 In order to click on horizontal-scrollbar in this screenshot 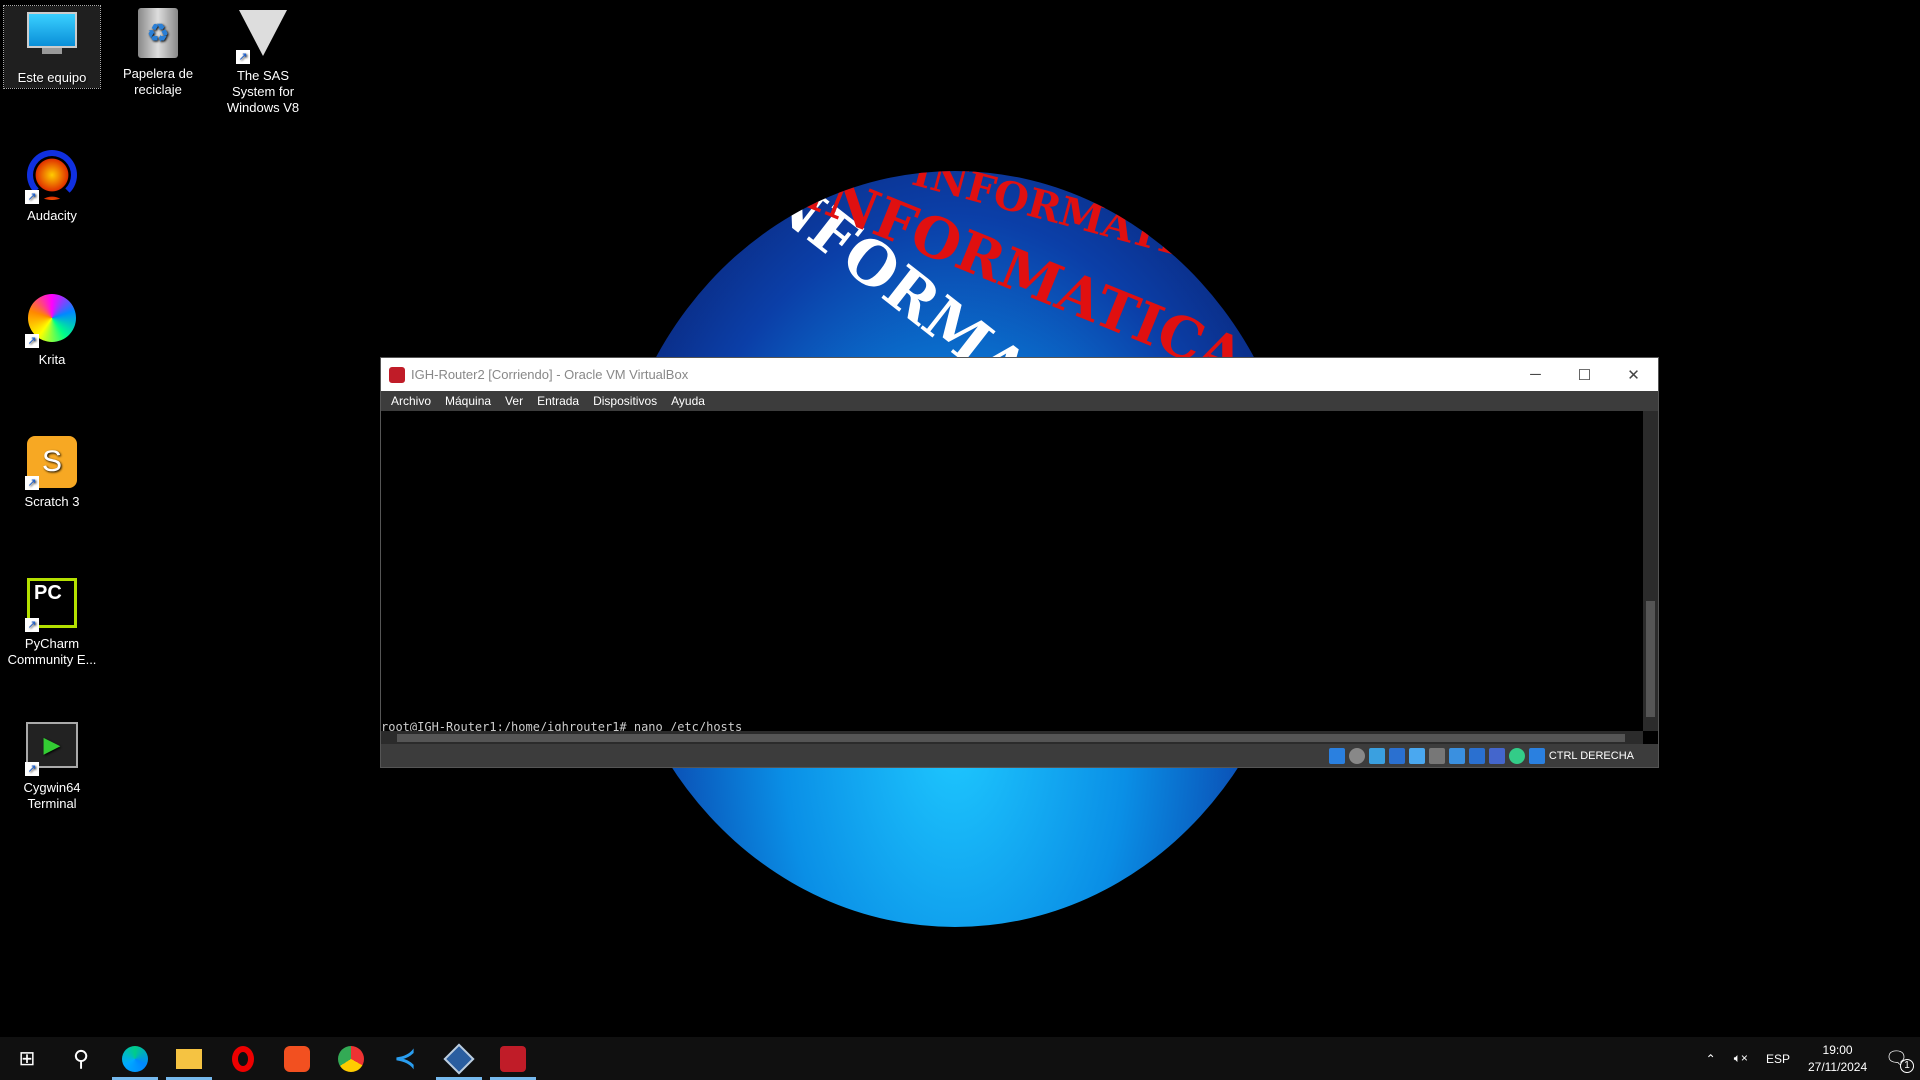, I will do `click(1012, 738)`.